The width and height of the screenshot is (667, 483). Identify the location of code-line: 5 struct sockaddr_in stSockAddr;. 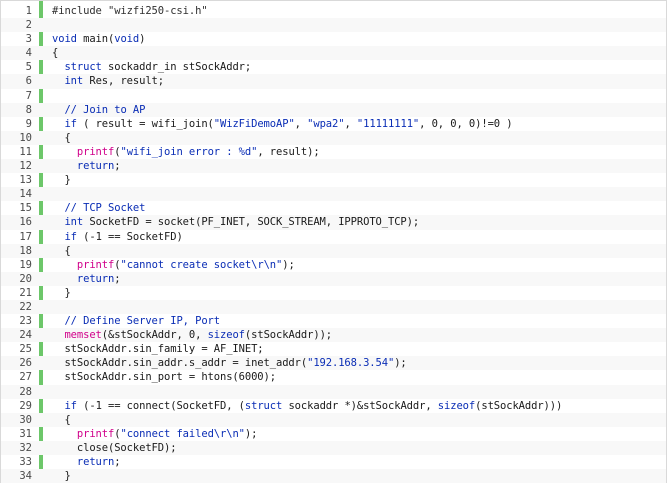
(333, 67).